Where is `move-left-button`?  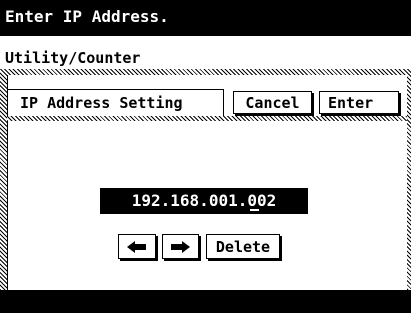 move-left-button is located at coordinates (137, 246).